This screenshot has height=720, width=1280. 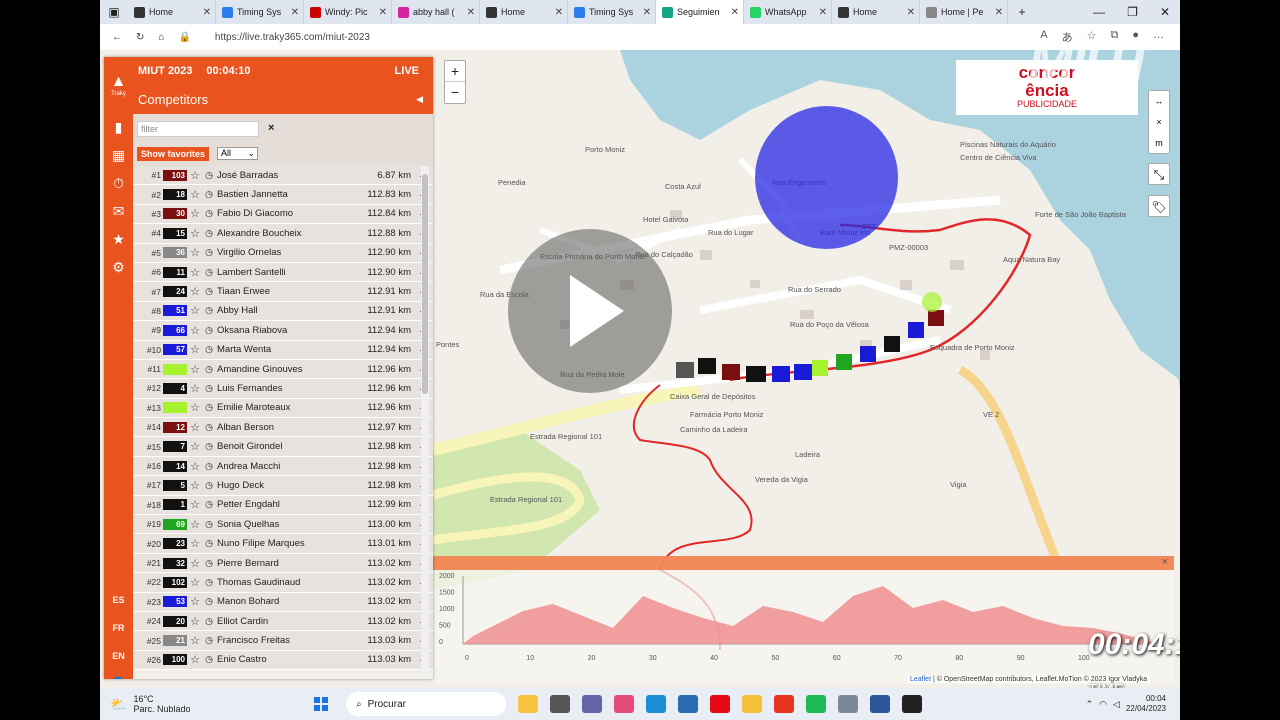 I want to click on list-scrollbar, so click(x=425, y=422).